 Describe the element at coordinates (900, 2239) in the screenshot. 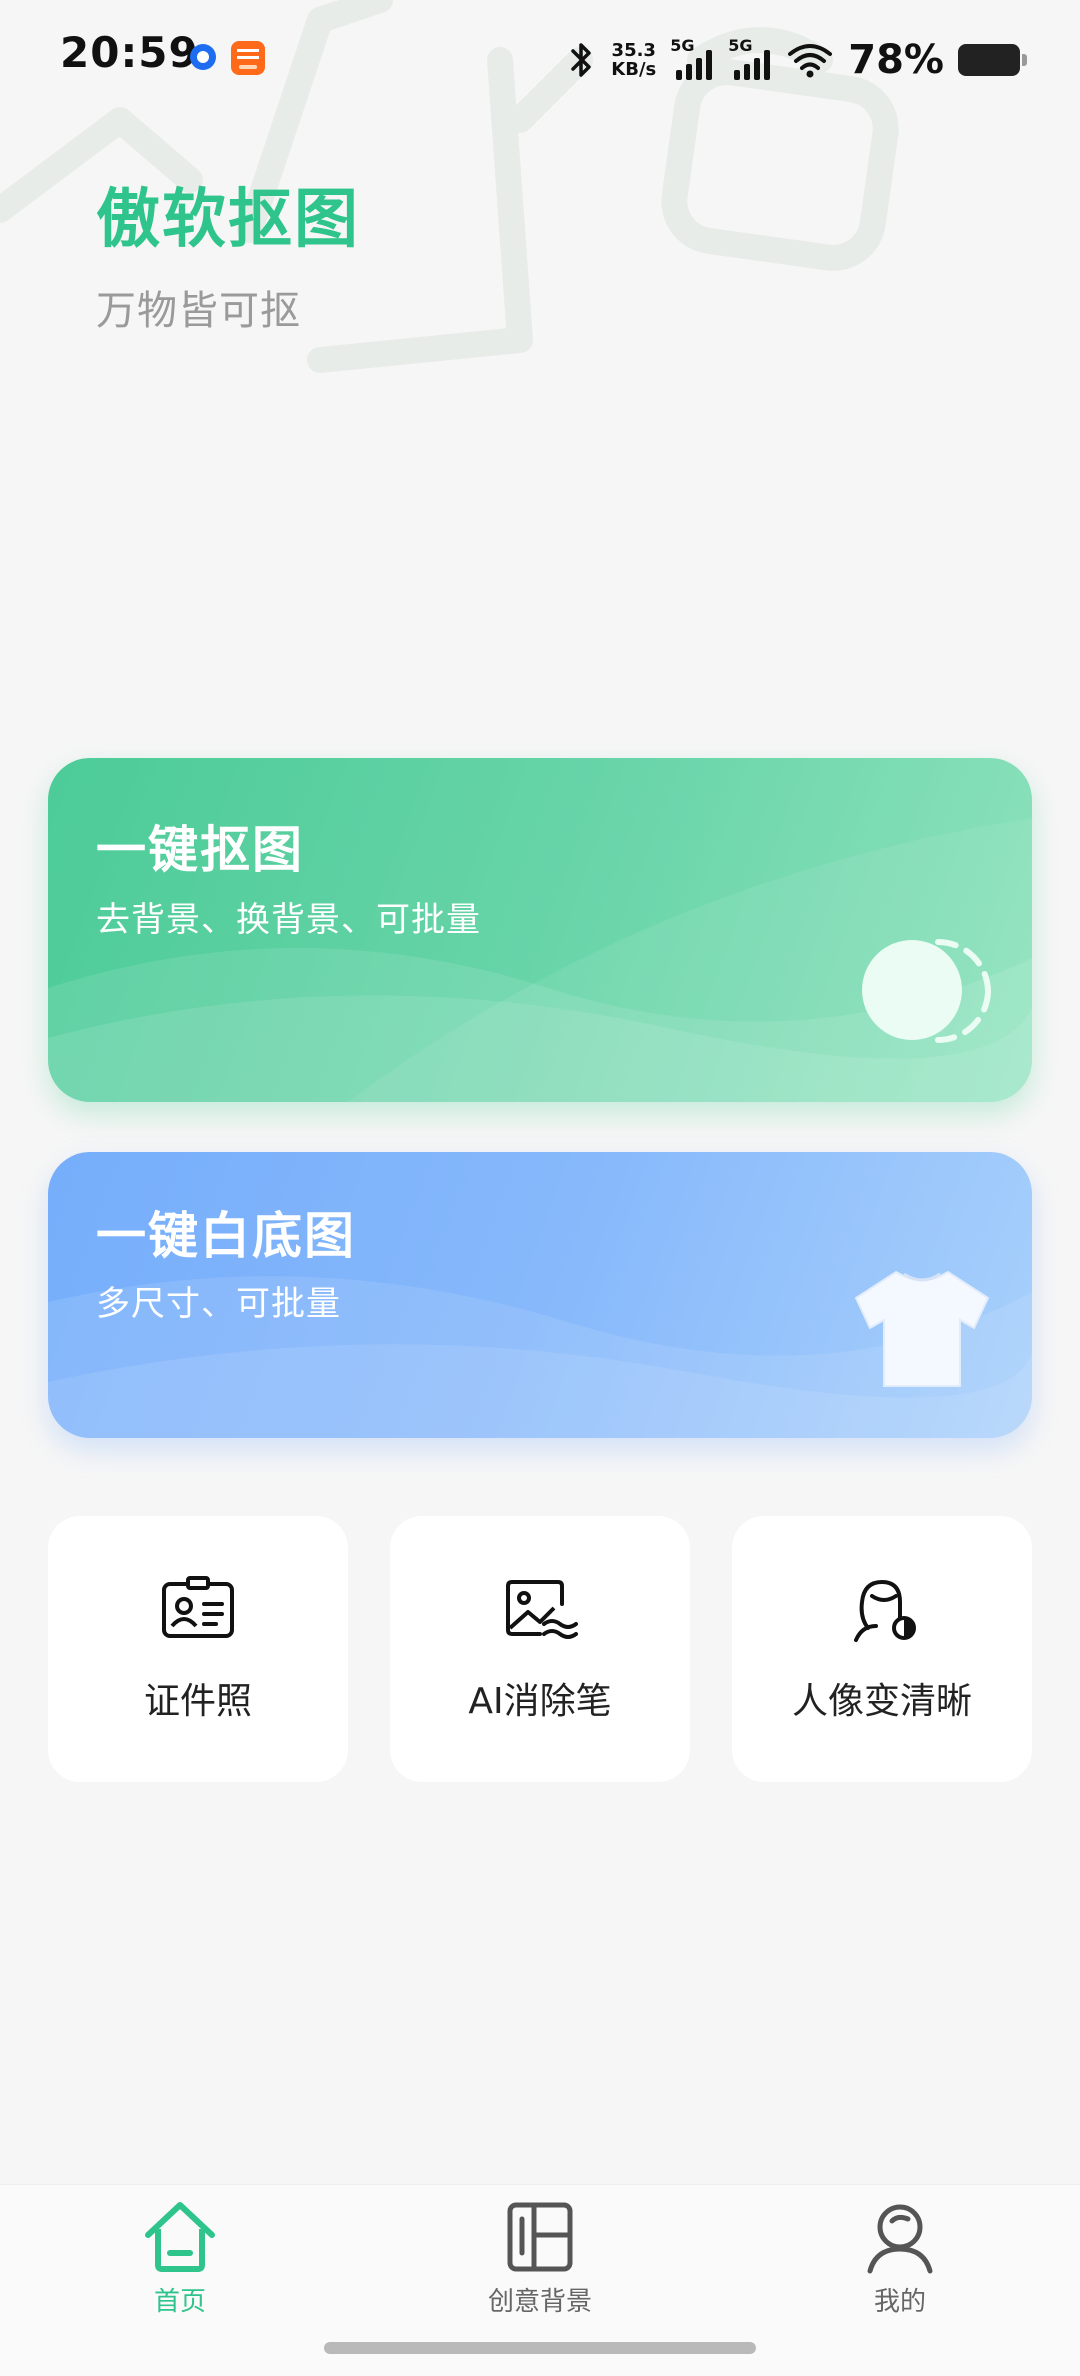

I see `user-icon` at that location.